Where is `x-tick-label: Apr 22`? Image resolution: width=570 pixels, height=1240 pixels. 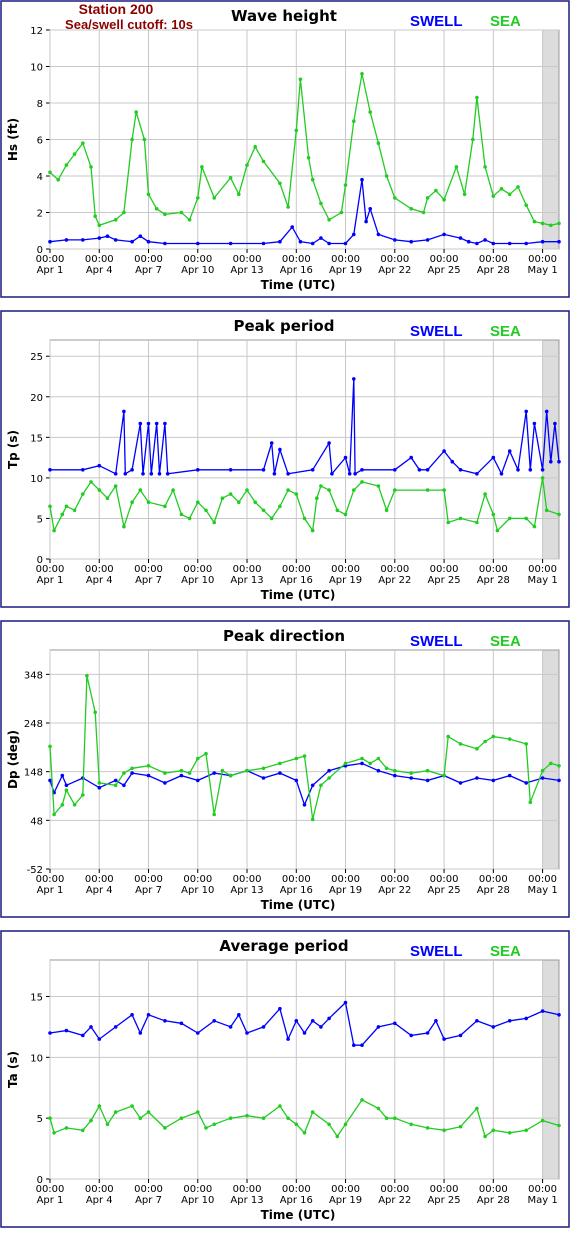
x-tick-label: Apr 22 is located at coordinates (394, 890).